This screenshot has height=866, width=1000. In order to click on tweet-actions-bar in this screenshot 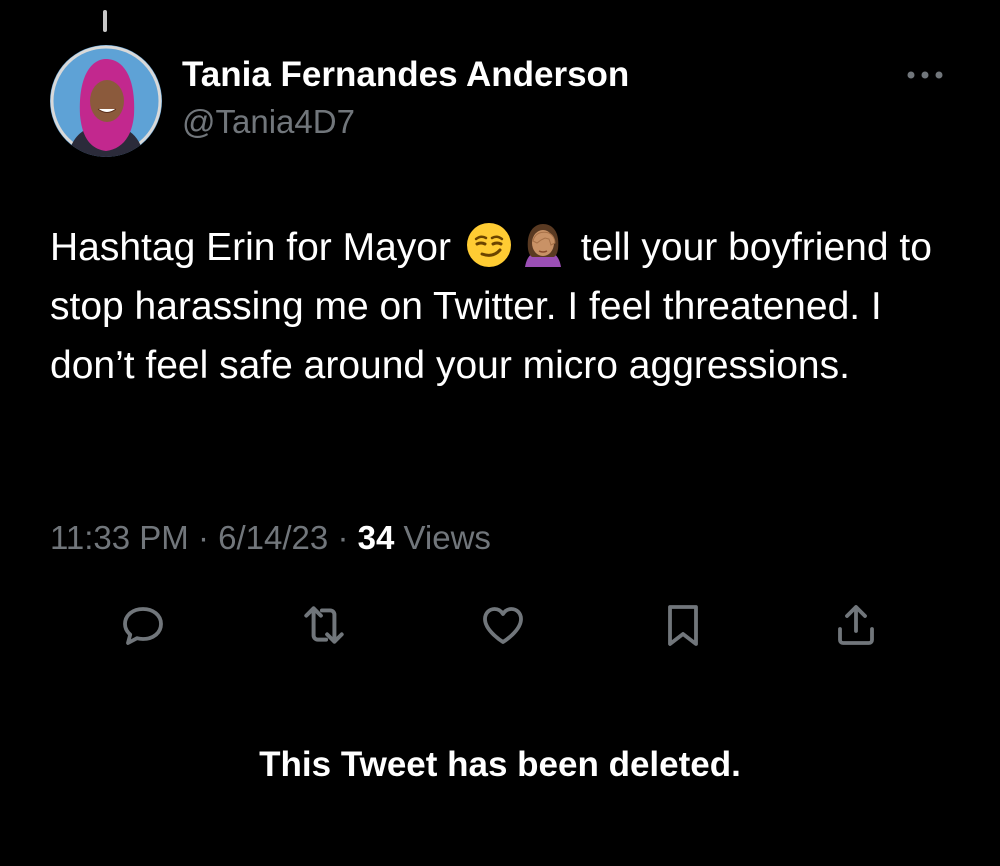, I will do `click(500, 625)`.